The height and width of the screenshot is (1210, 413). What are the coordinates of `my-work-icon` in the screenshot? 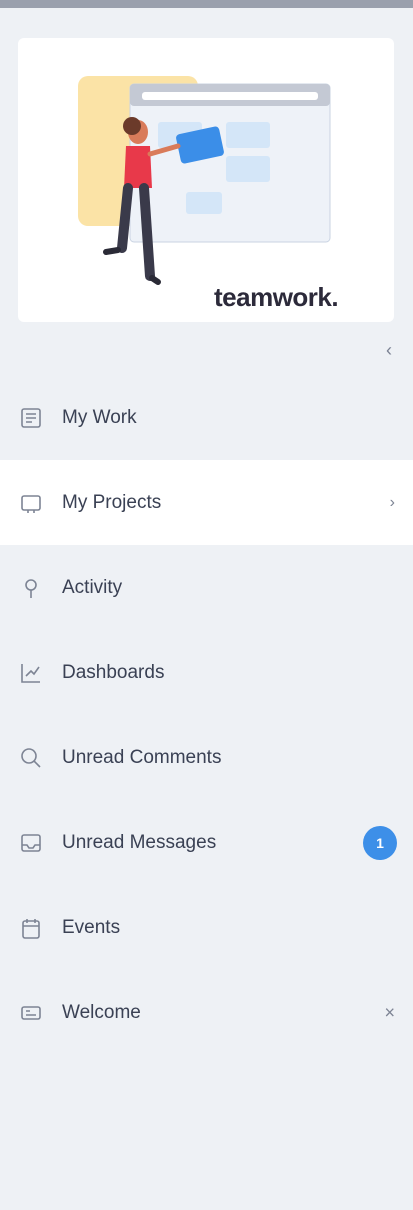 It's located at (31, 418).